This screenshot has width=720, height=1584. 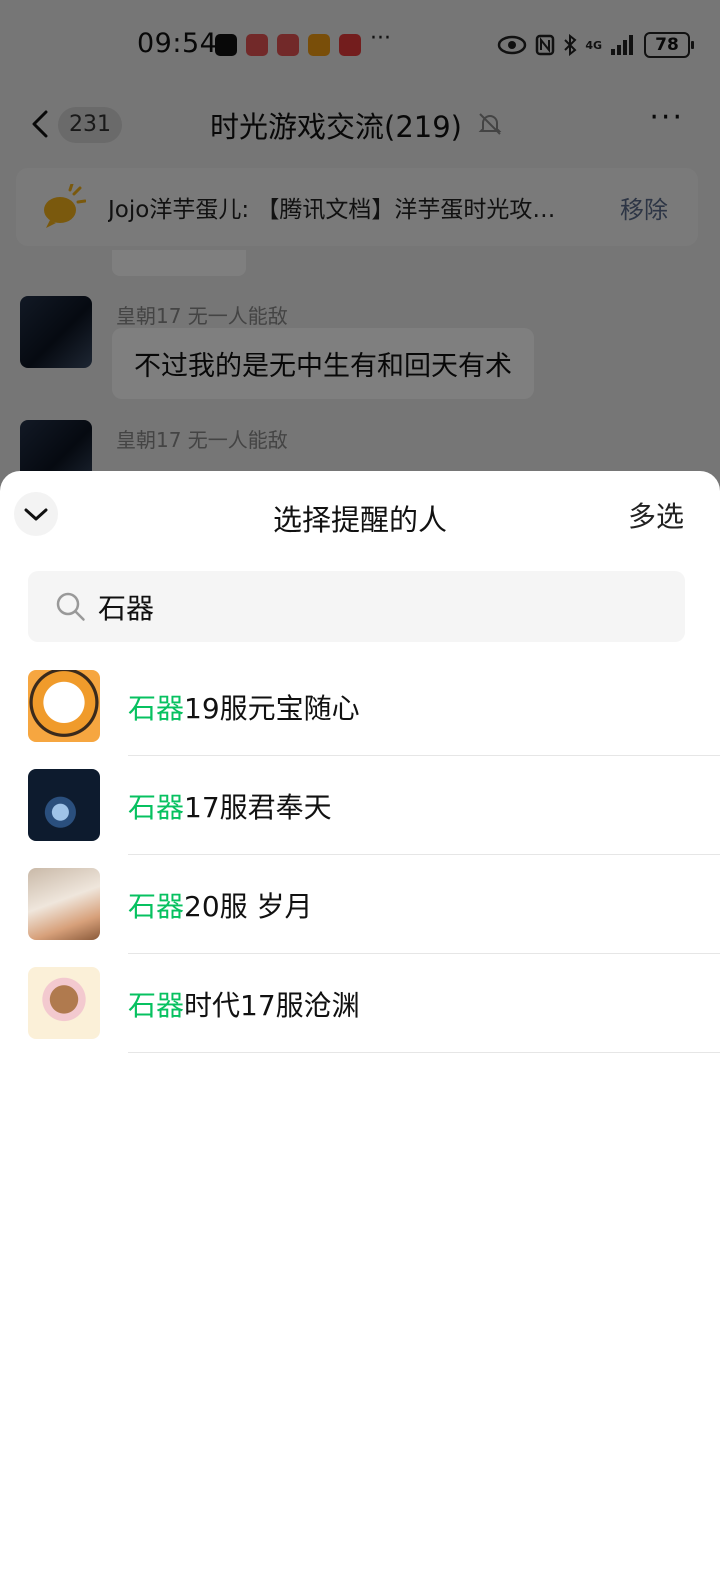 What do you see at coordinates (272, 708) in the screenshot?
I see `member-name-rest: 19服元宝随心` at bounding box center [272, 708].